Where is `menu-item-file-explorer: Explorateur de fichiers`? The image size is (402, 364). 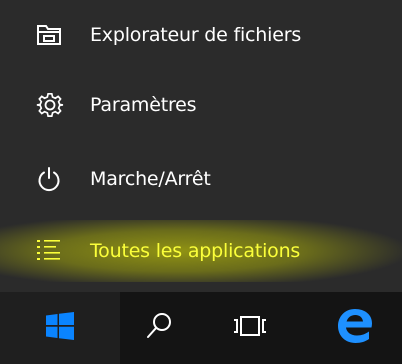 menu-item-file-explorer: Explorateur de fichiers is located at coordinates (201, 35).